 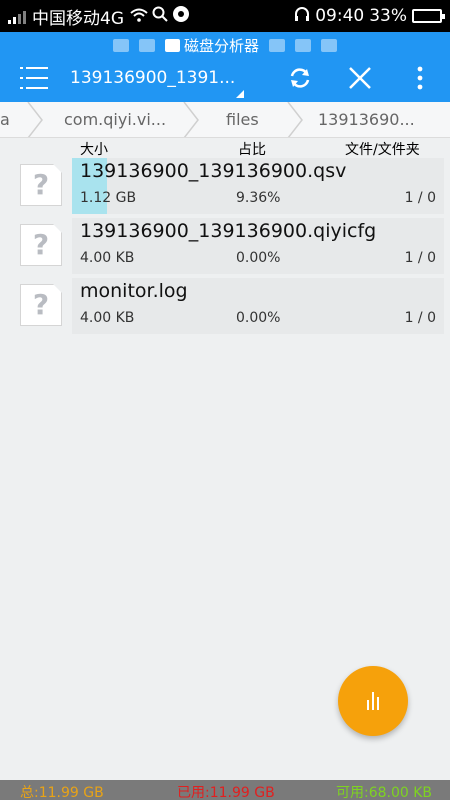 What do you see at coordinates (302, 16) in the screenshot?
I see `headphones-icon` at bounding box center [302, 16].